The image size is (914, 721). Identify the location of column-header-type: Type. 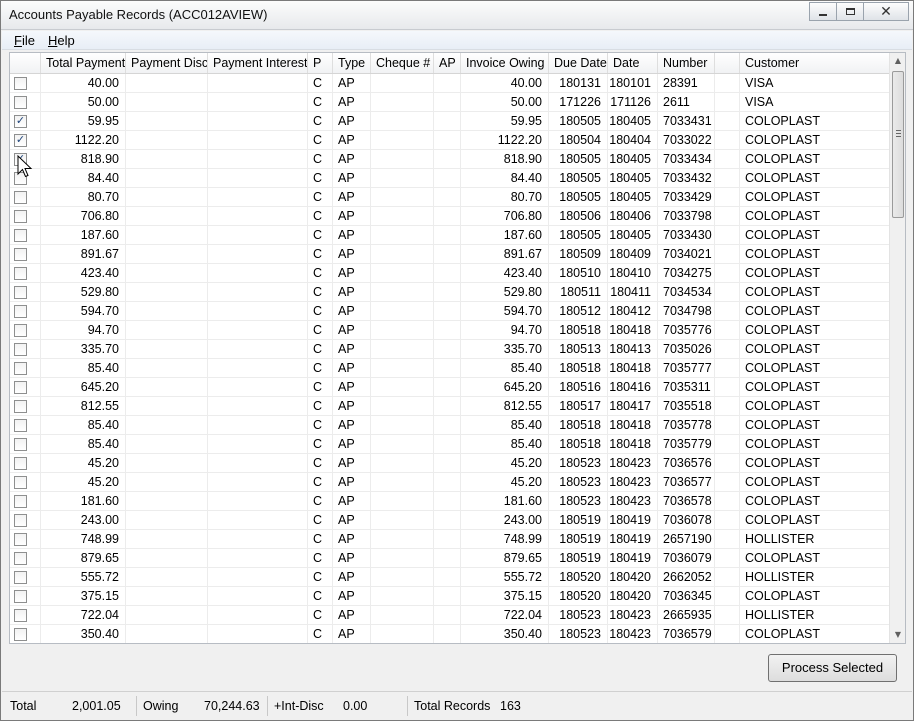
(352, 63).